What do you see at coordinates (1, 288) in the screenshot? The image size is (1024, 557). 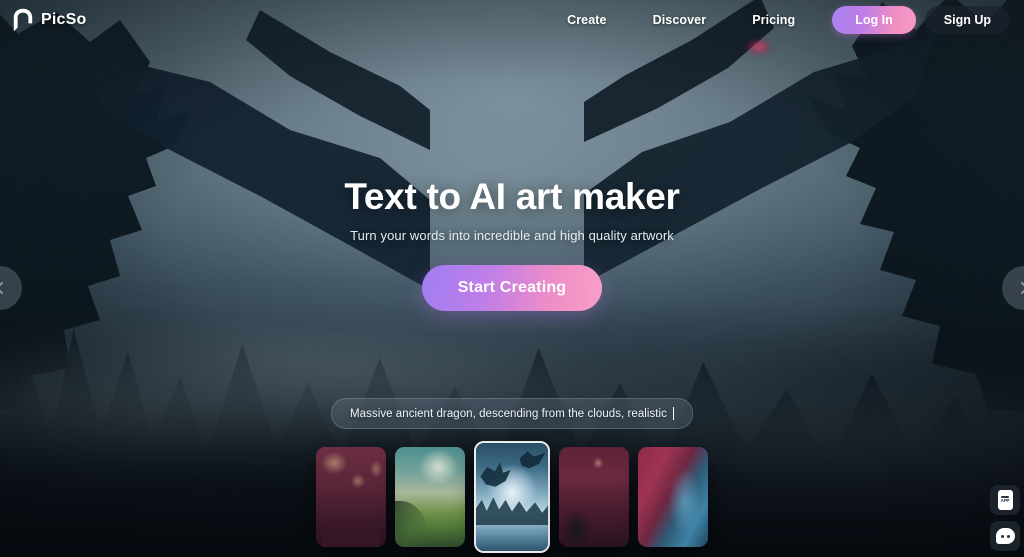 I see `chevron-left-icon` at bounding box center [1, 288].